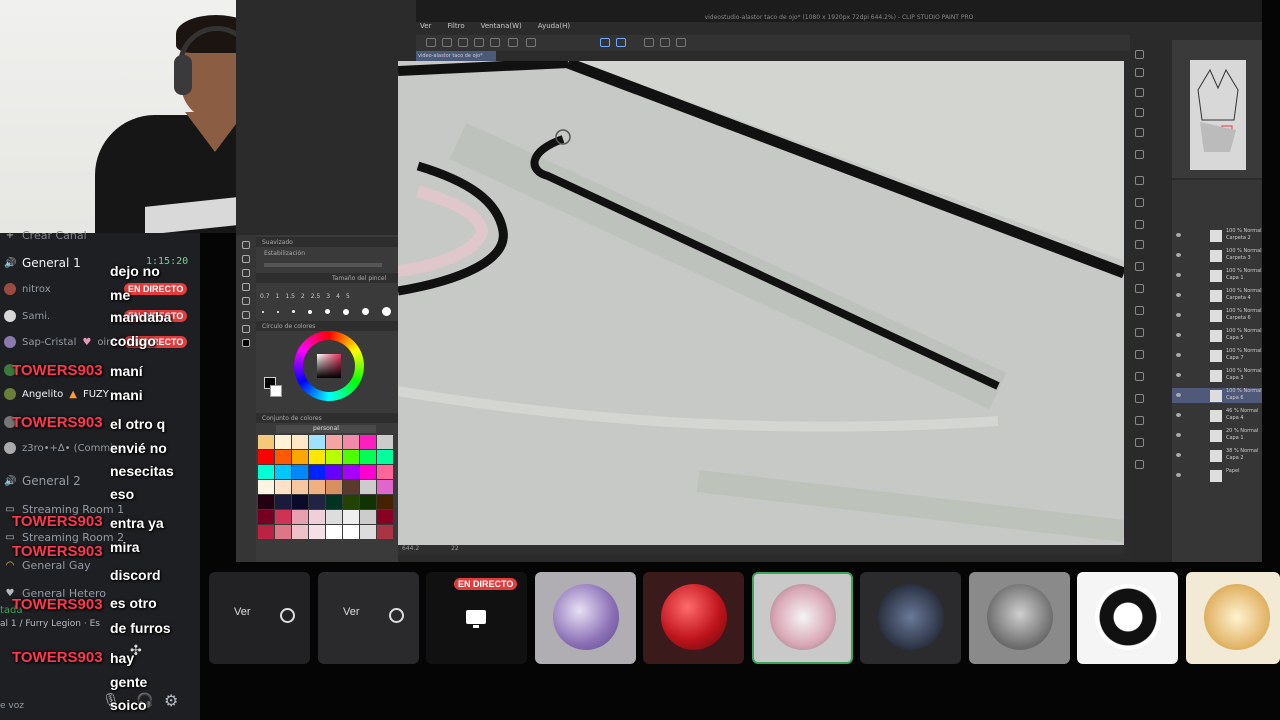 This screenshot has width=1280, height=720. Describe the element at coordinates (246, 273) in the screenshot. I see `lasso-tool-icon` at that location.